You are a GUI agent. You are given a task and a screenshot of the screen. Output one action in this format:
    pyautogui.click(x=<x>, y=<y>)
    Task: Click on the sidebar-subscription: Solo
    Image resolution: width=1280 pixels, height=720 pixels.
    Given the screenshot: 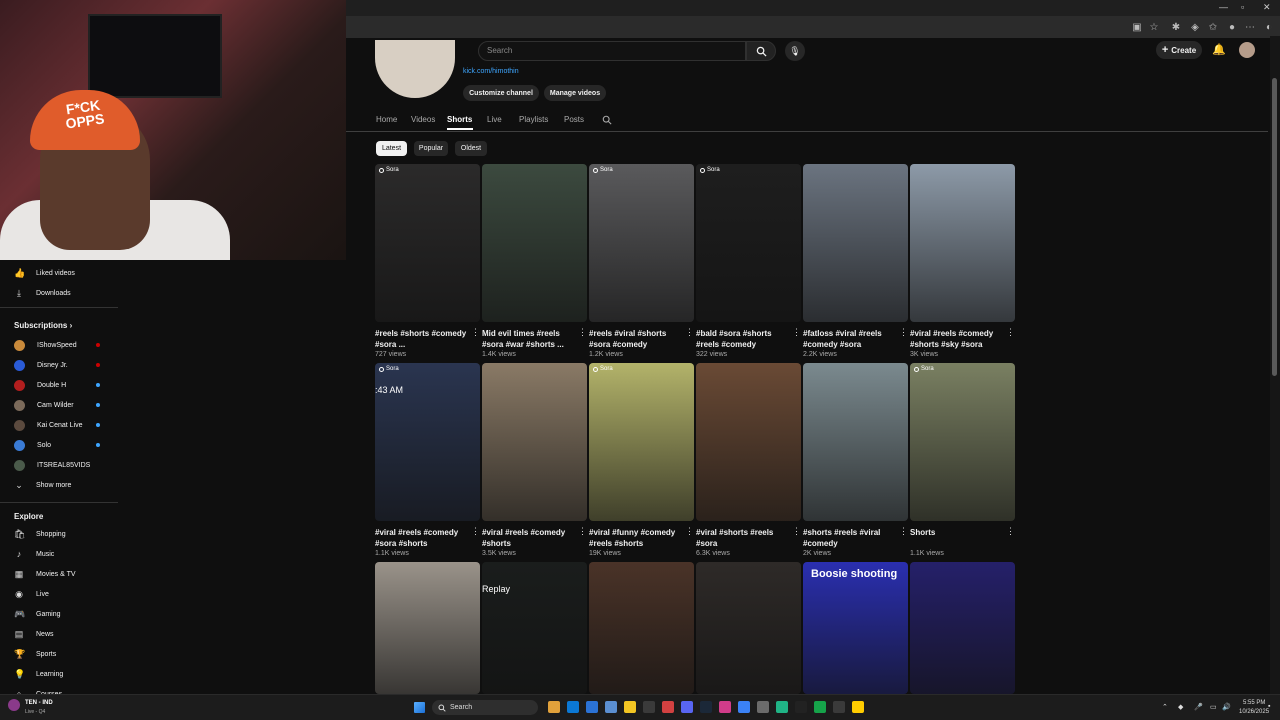 What is the action you would take?
    pyautogui.click(x=32, y=445)
    